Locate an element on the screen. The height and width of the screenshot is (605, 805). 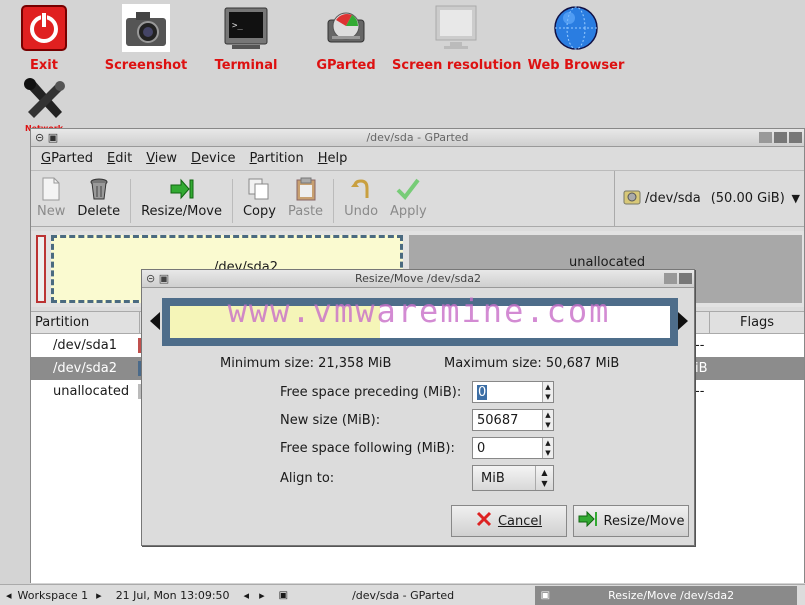
new-document-icon is located at coordinates (51, 189).